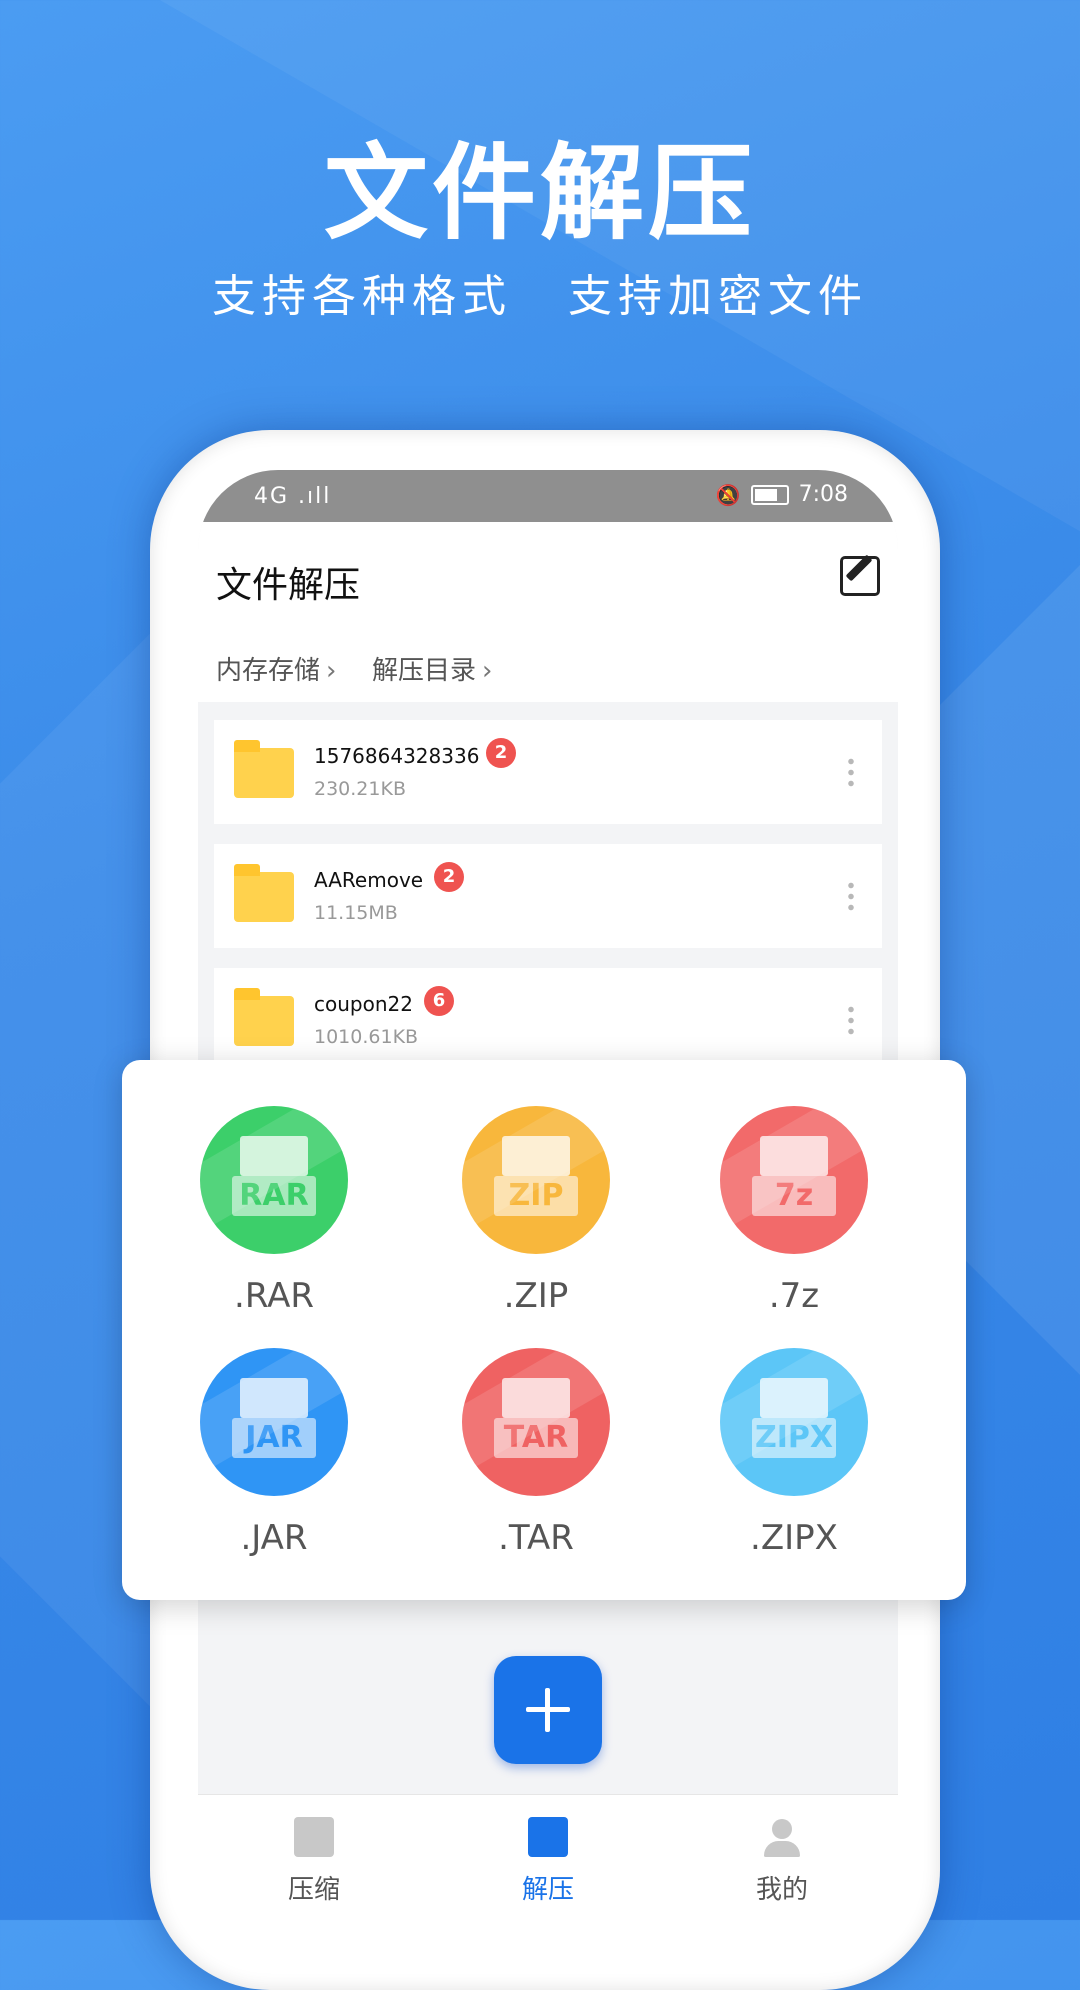 The width and height of the screenshot is (1080, 1990). I want to click on extract-icon, so click(548, 1837).